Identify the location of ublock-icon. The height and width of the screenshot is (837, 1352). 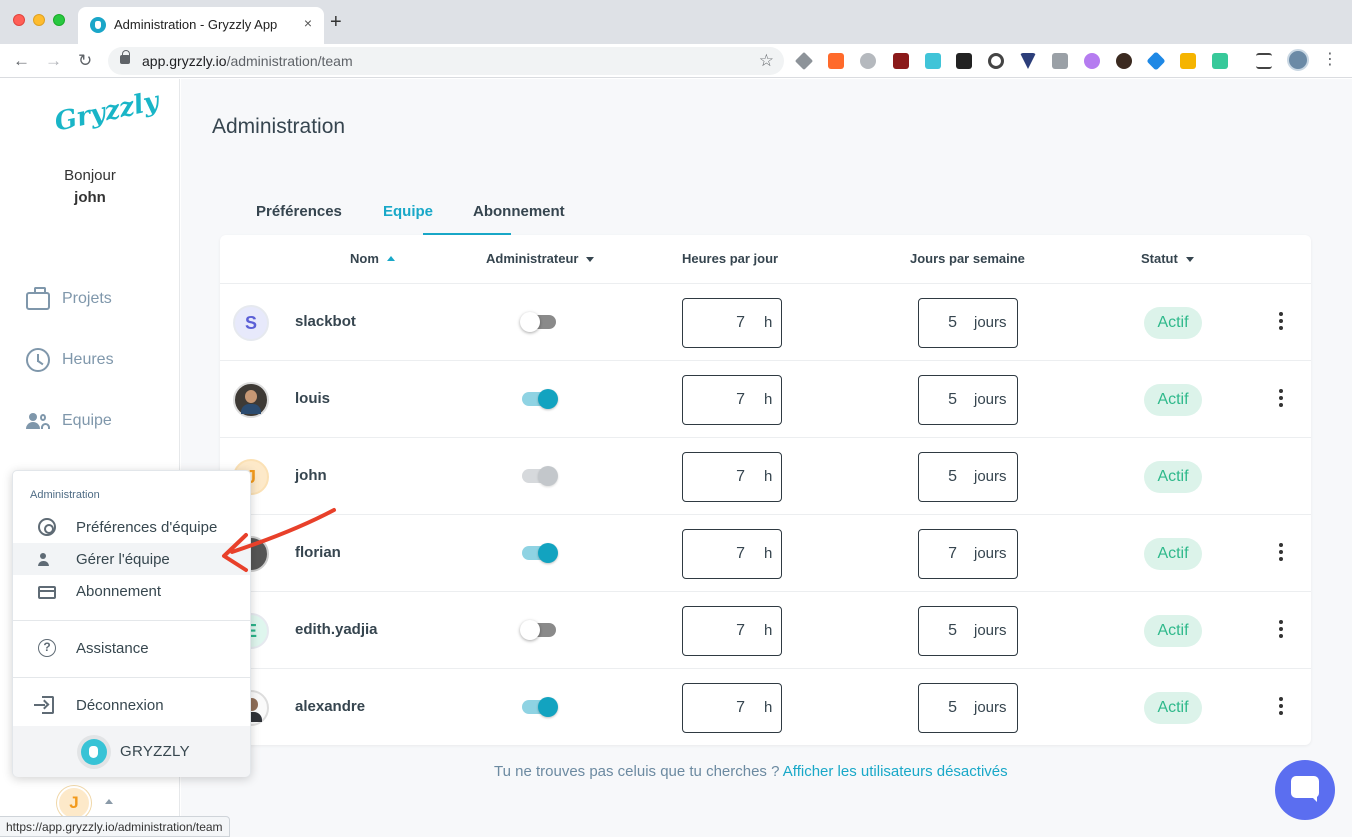
(901, 61).